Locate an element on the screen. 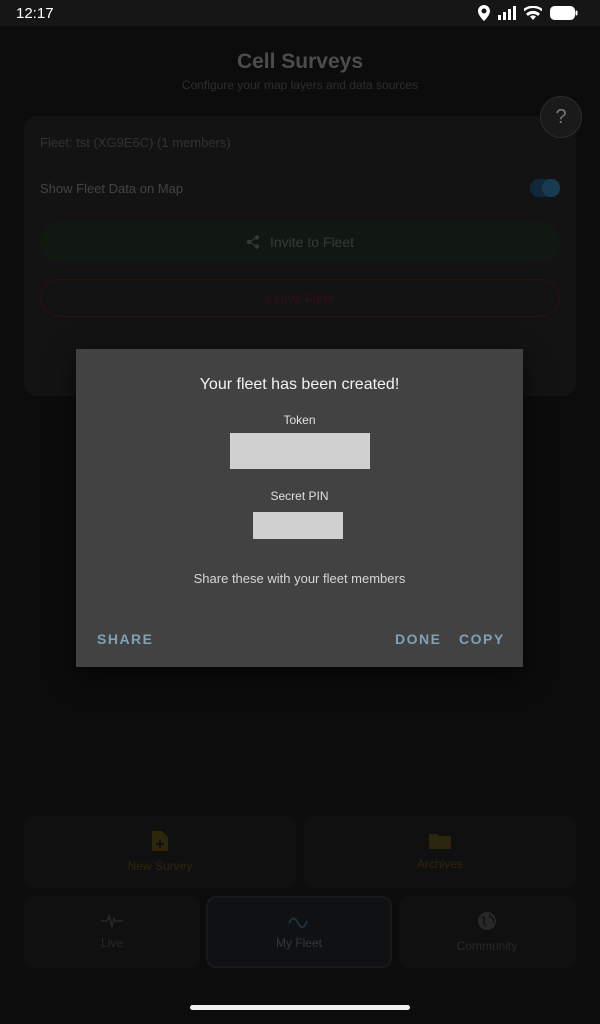 The width and height of the screenshot is (600, 1024). help-button: ? is located at coordinates (561, 117).